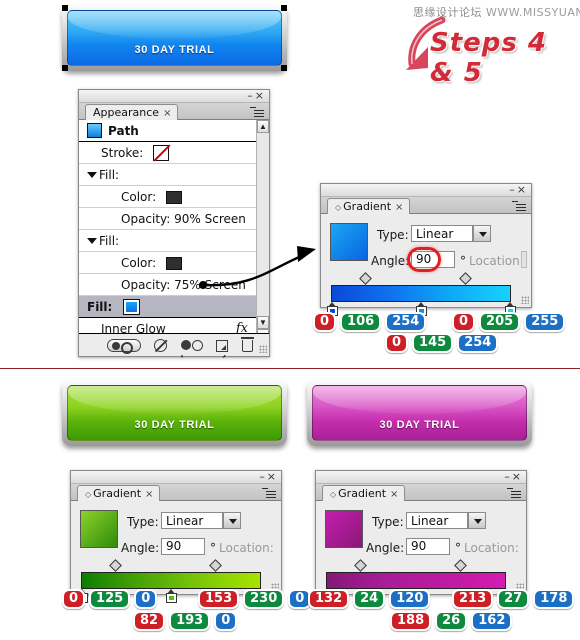 The image size is (580, 640). I want to click on clear-appearance-toggle-icon, so click(124, 347).